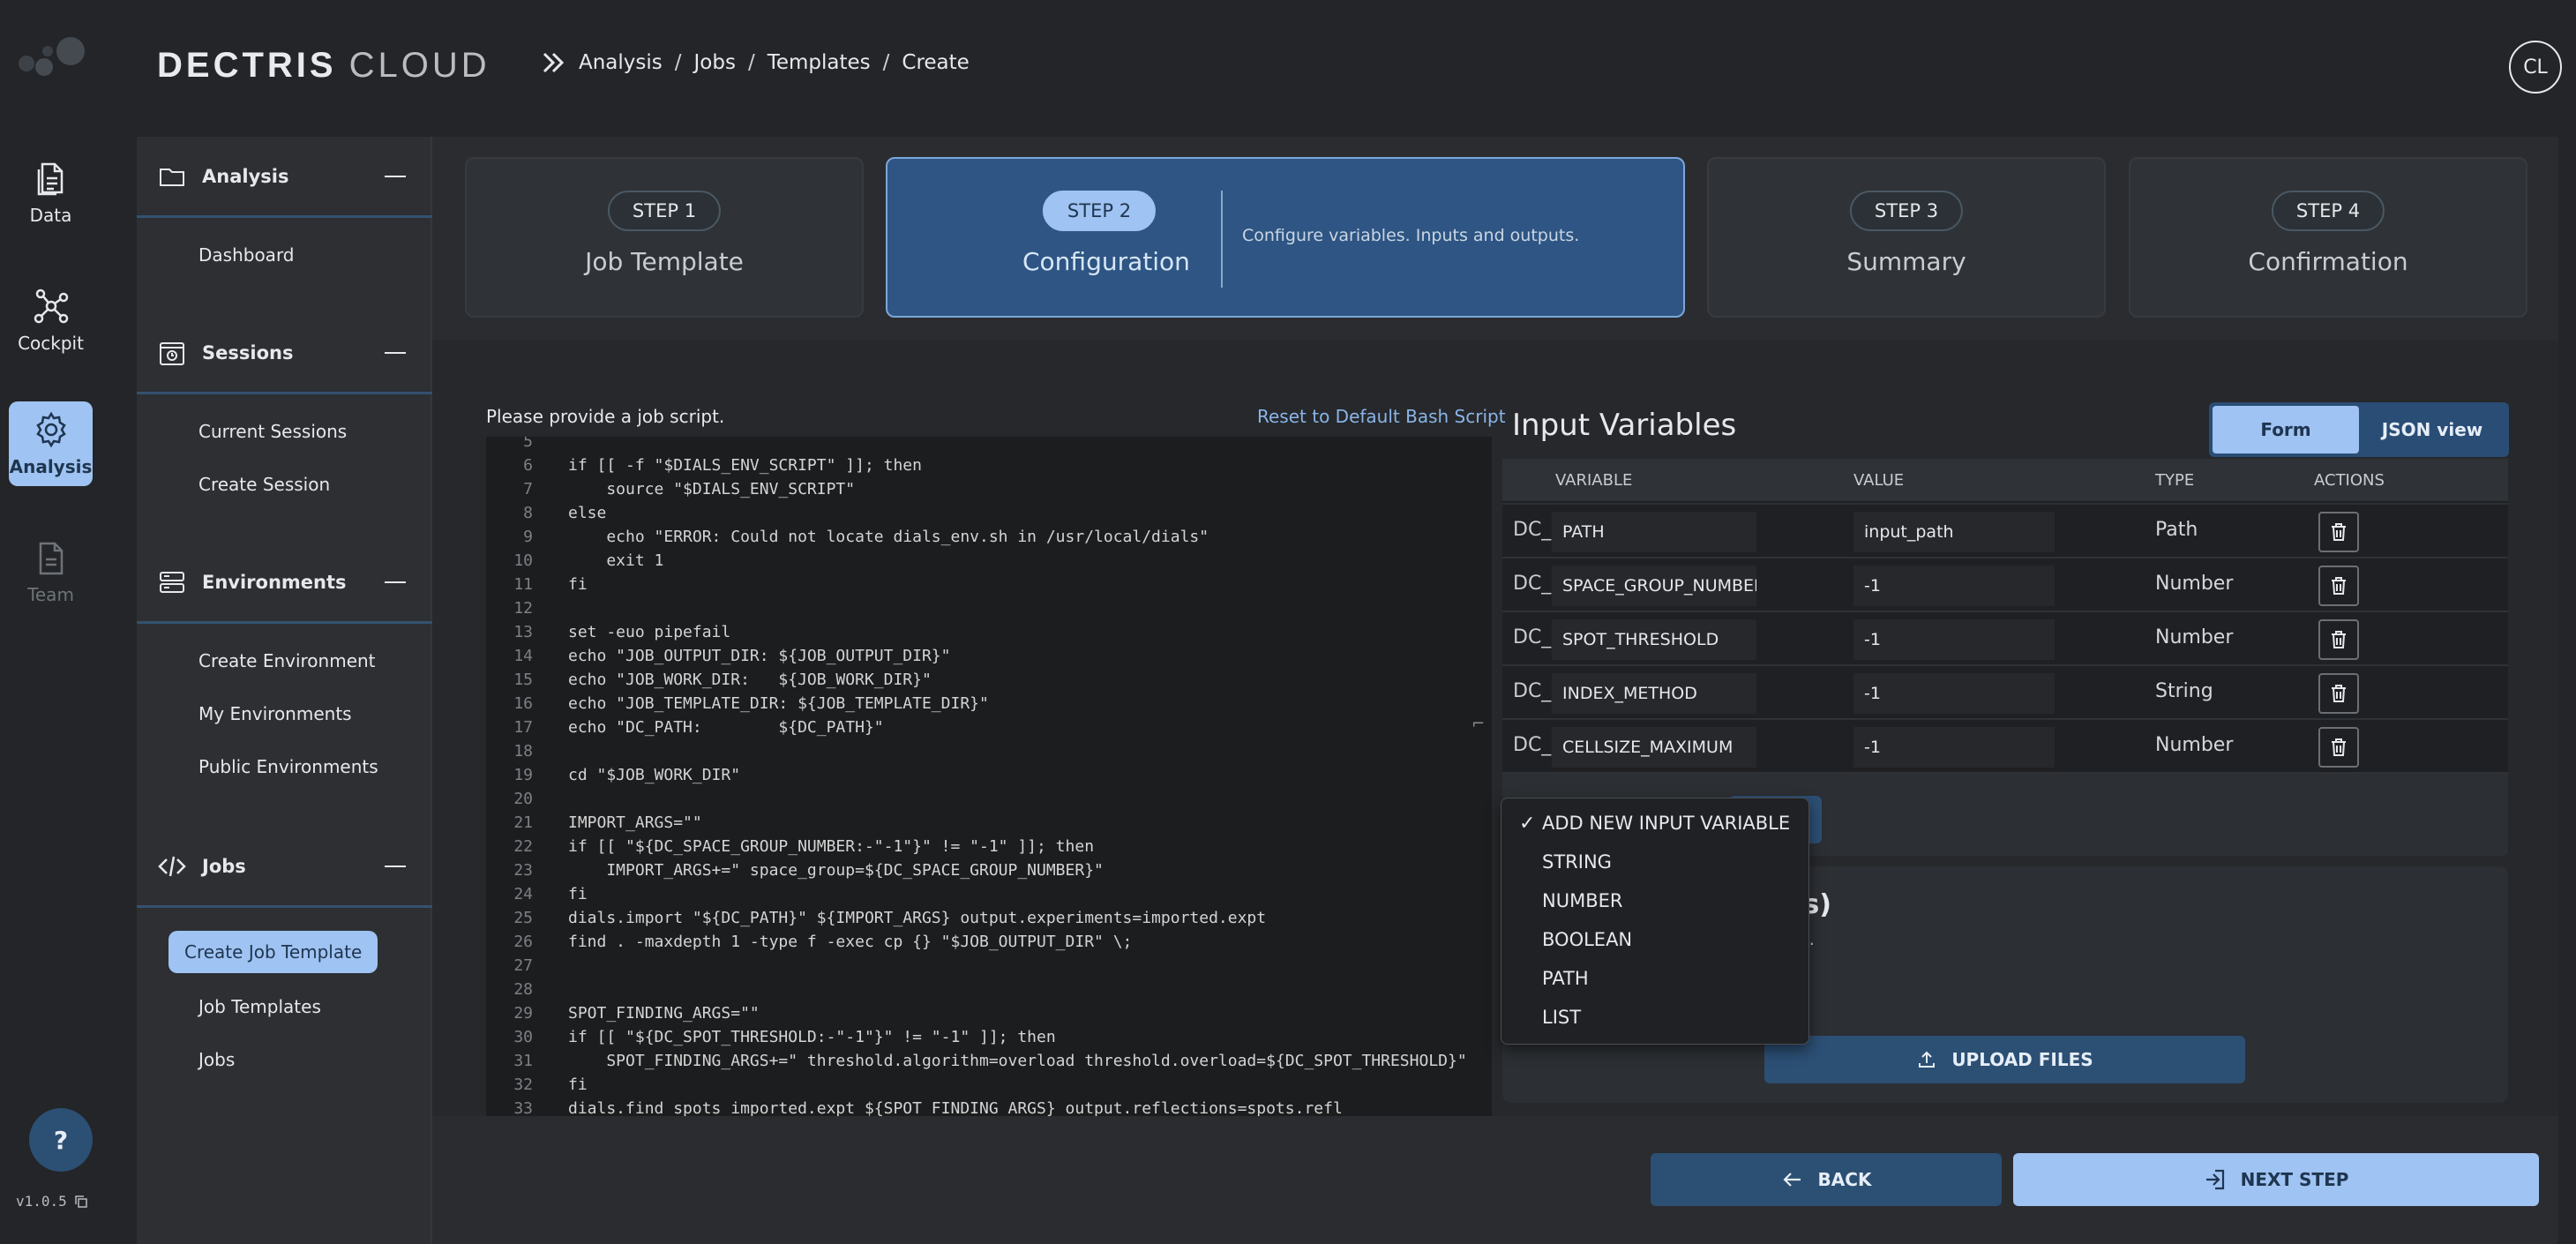 This screenshot has width=2576, height=1244. What do you see at coordinates (1654, 586) in the screenshot?
I see `variable-name-field: SPACE_GROUP_NUMBER` at bounding box center [1654, 586].